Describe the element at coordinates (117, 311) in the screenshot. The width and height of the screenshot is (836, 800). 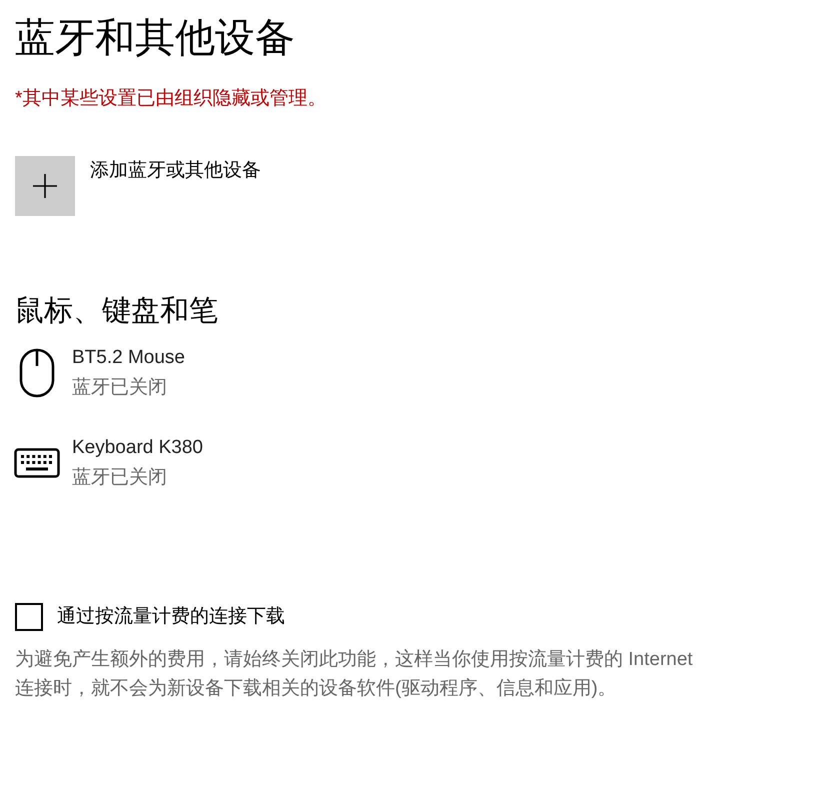
I see `section-heading: 鼠标、键盘和笔` at that location.